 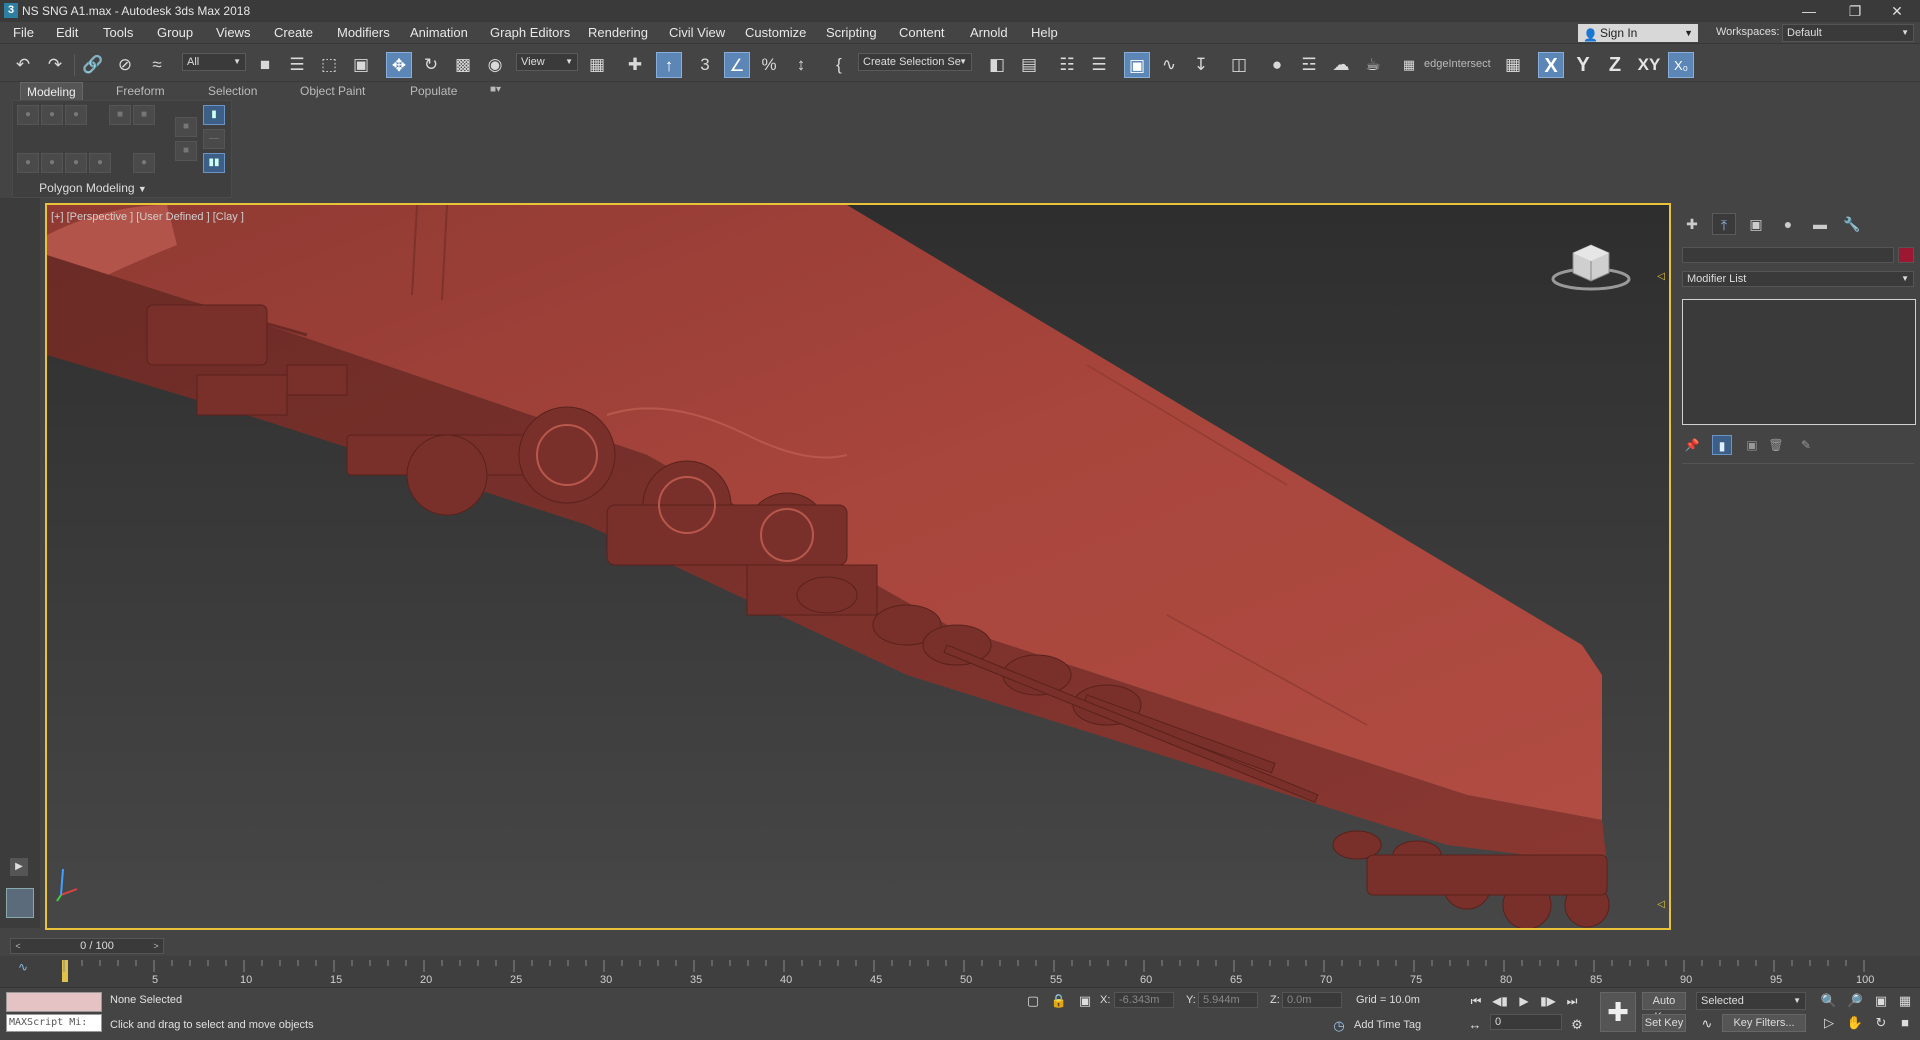 I want to click on go-to-start-icon: ⏮, so click(x=1476, y=1001).